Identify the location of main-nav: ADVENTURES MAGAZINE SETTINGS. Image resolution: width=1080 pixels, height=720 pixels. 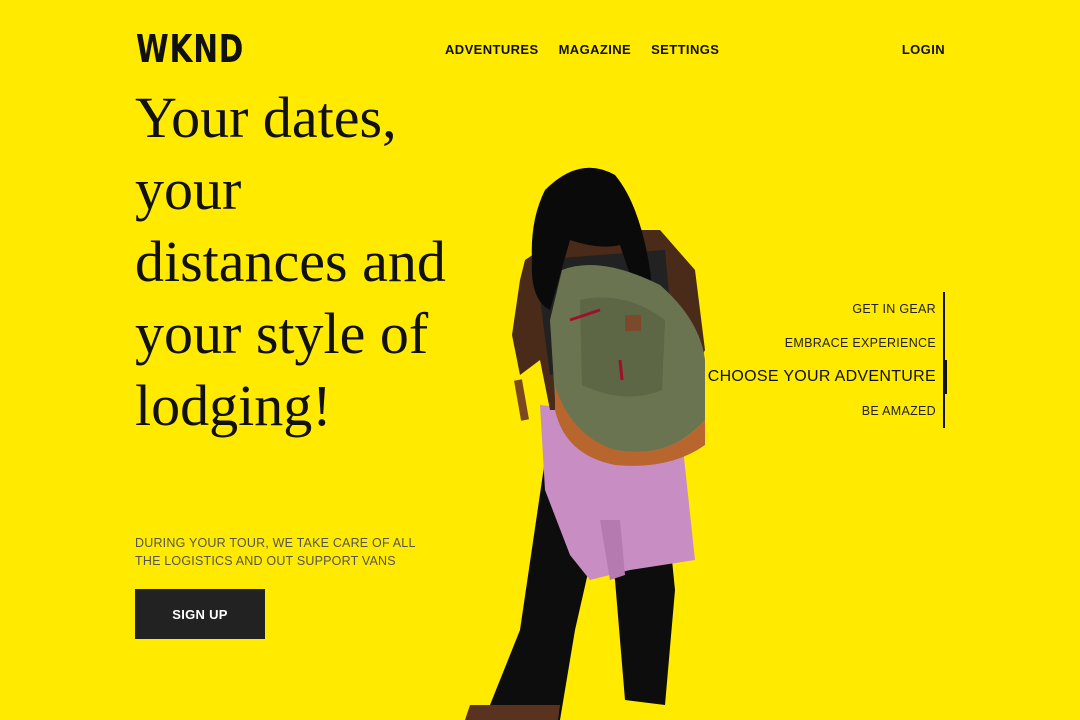
(582, 49).